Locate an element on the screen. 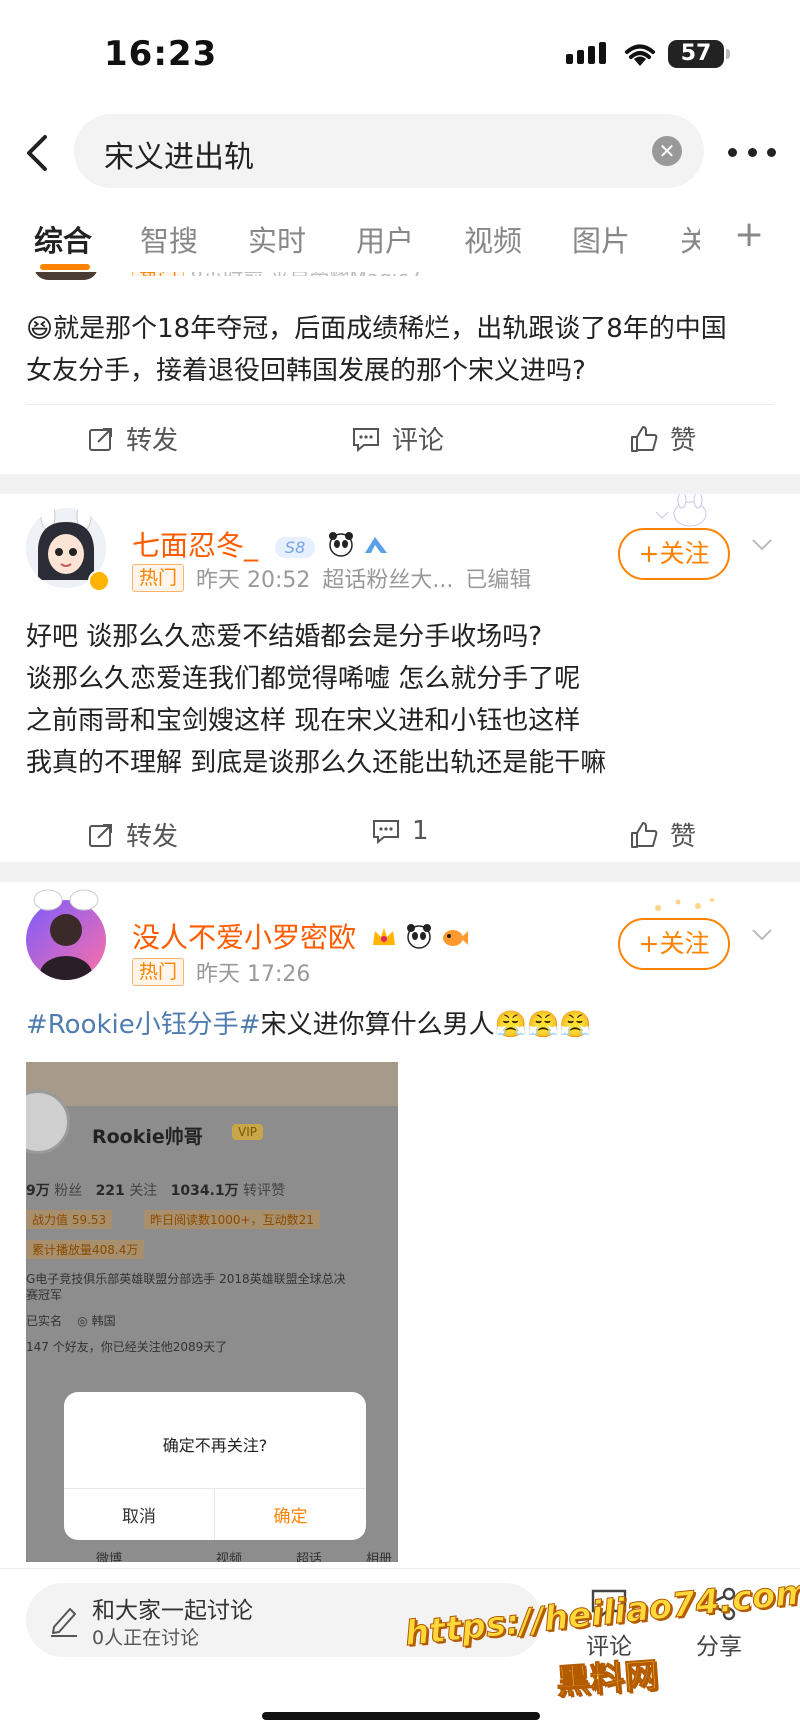 This screenshot has height=1736, width=800. tab-users: 用户 is located at coordinates (385, 239).